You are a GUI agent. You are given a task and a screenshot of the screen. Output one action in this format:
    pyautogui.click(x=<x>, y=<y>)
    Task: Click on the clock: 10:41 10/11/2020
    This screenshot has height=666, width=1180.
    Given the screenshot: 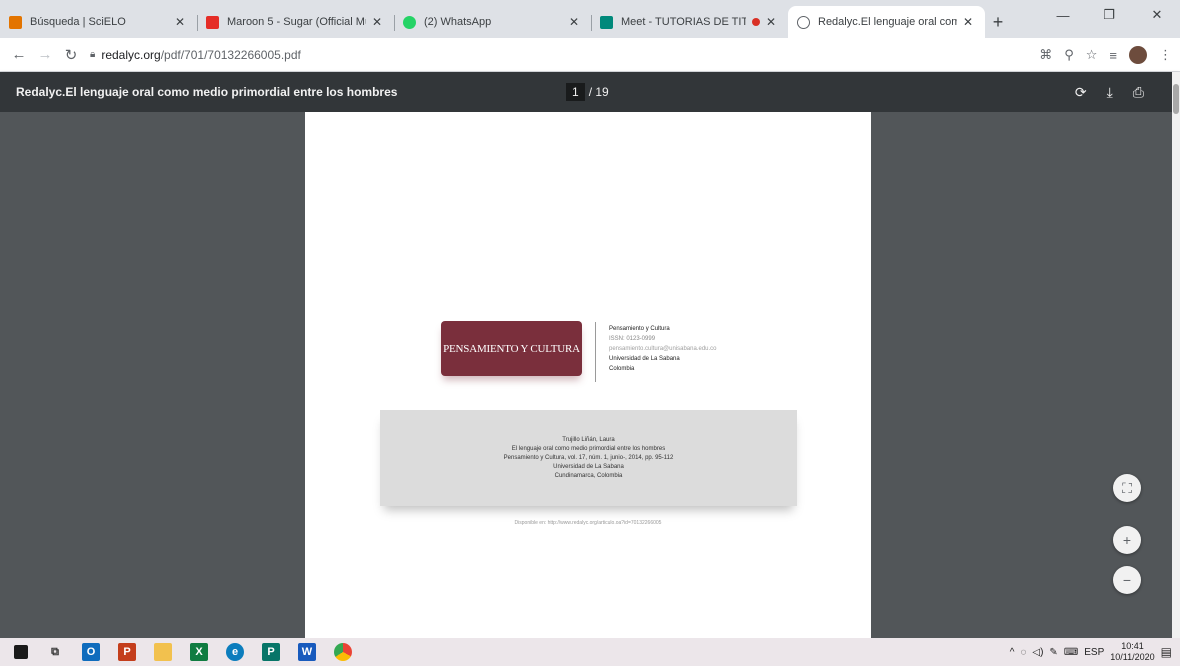 What is the action you would take?
    pyautogui.click(x=1132, y=652)
    